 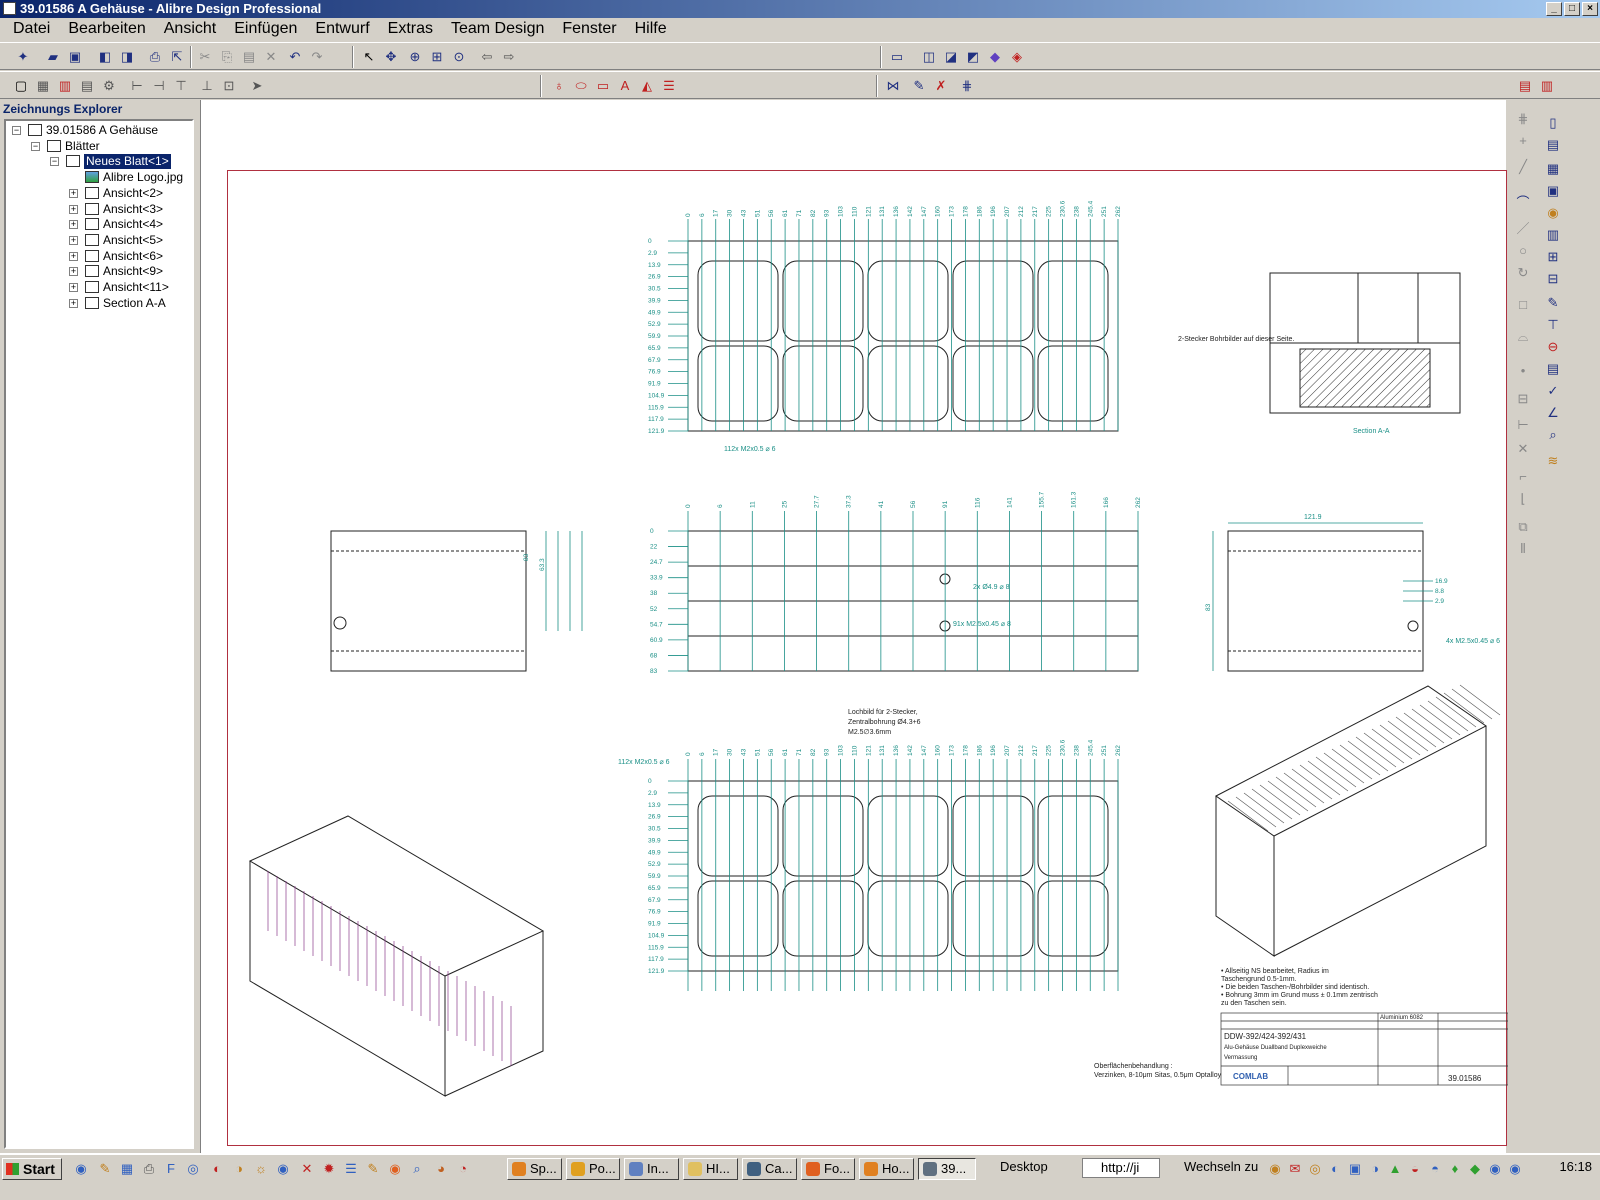 I want to click on menu-entwurf: Entwurf, so click(x=342, y=29).